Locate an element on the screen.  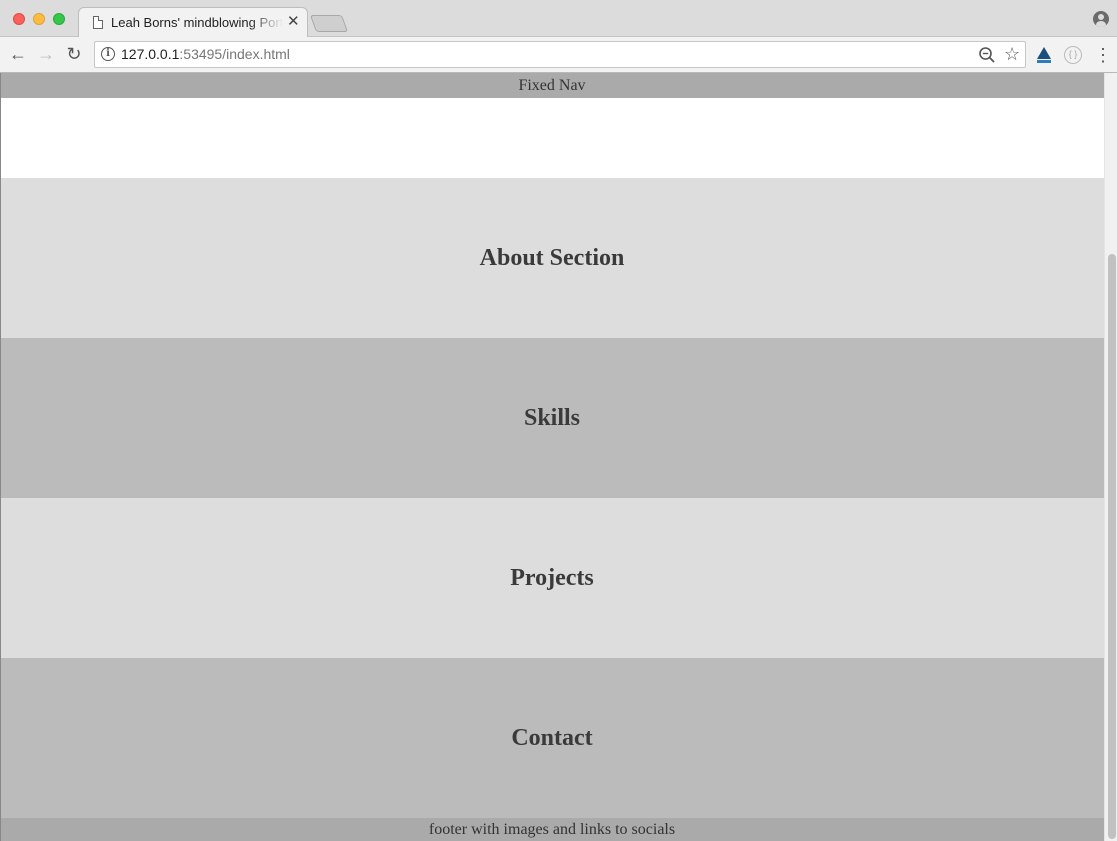
nav-spacer is located at coordinates (552, 138).